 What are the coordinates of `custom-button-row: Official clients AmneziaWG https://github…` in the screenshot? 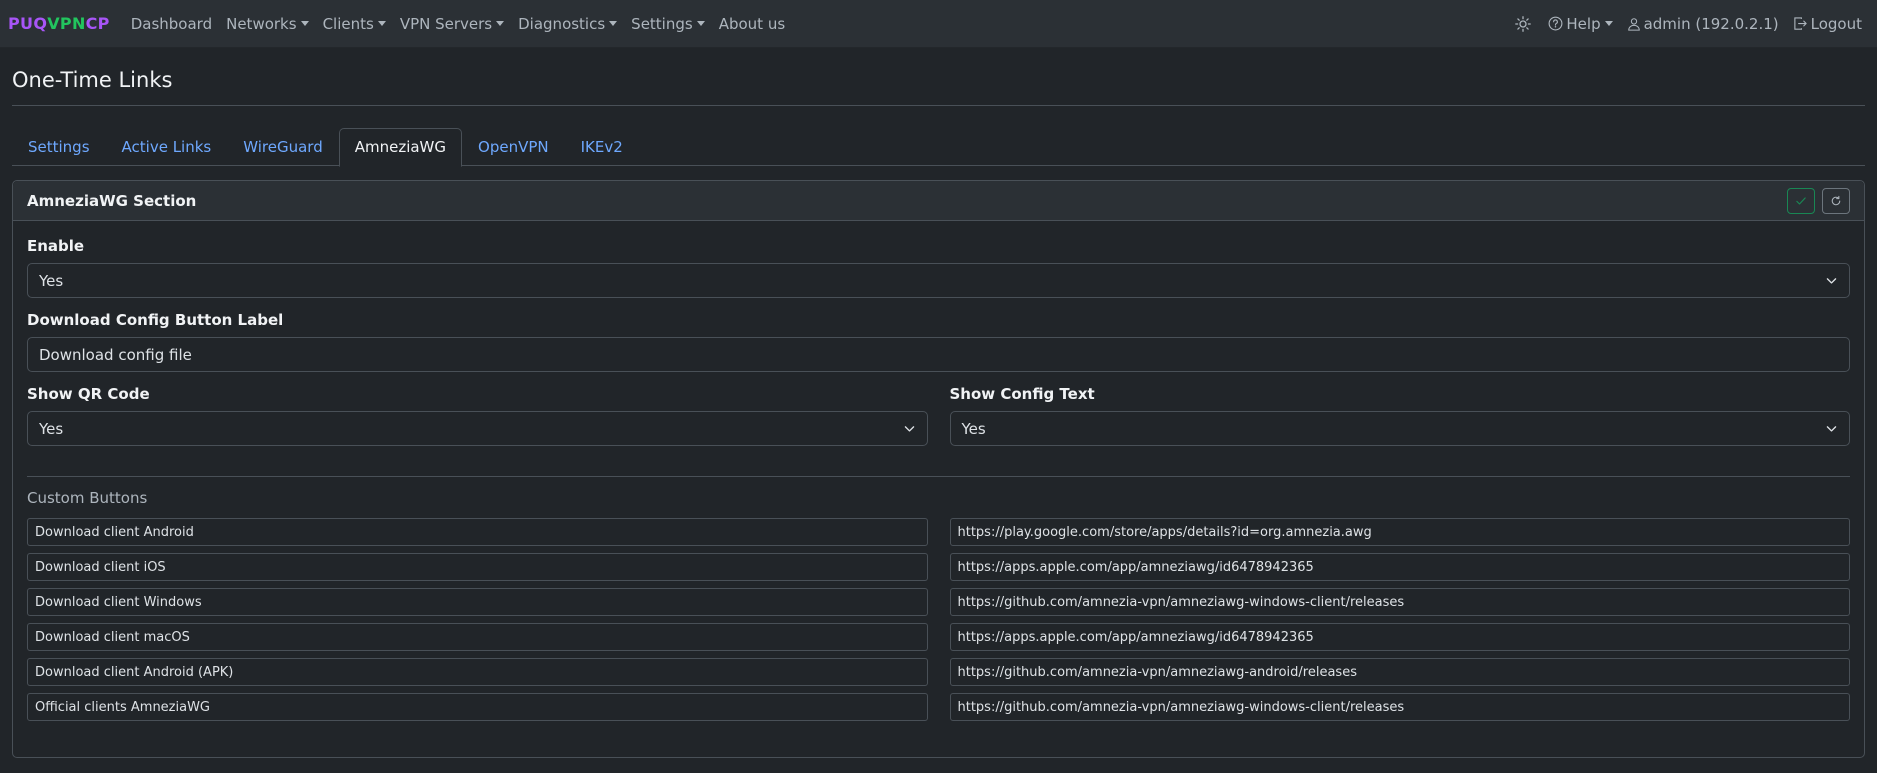 It's located at (938, 707).